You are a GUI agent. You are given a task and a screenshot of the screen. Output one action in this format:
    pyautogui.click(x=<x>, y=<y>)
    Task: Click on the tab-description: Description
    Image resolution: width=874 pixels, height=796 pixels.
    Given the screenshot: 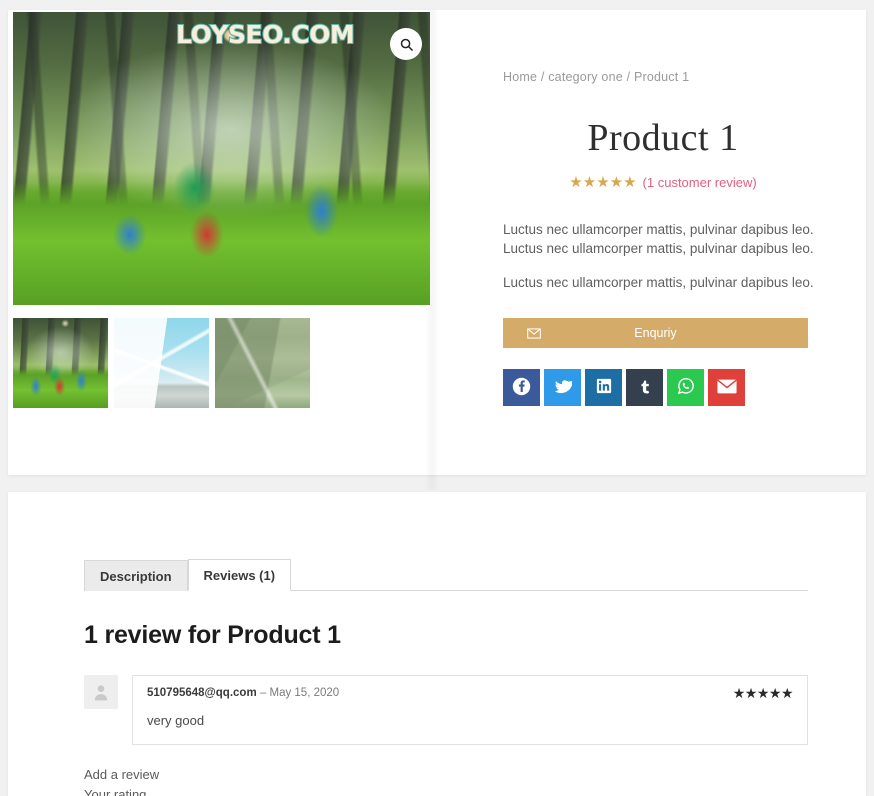 What is the action you would take?
    pyautogui.click(x=136, y=575)
    